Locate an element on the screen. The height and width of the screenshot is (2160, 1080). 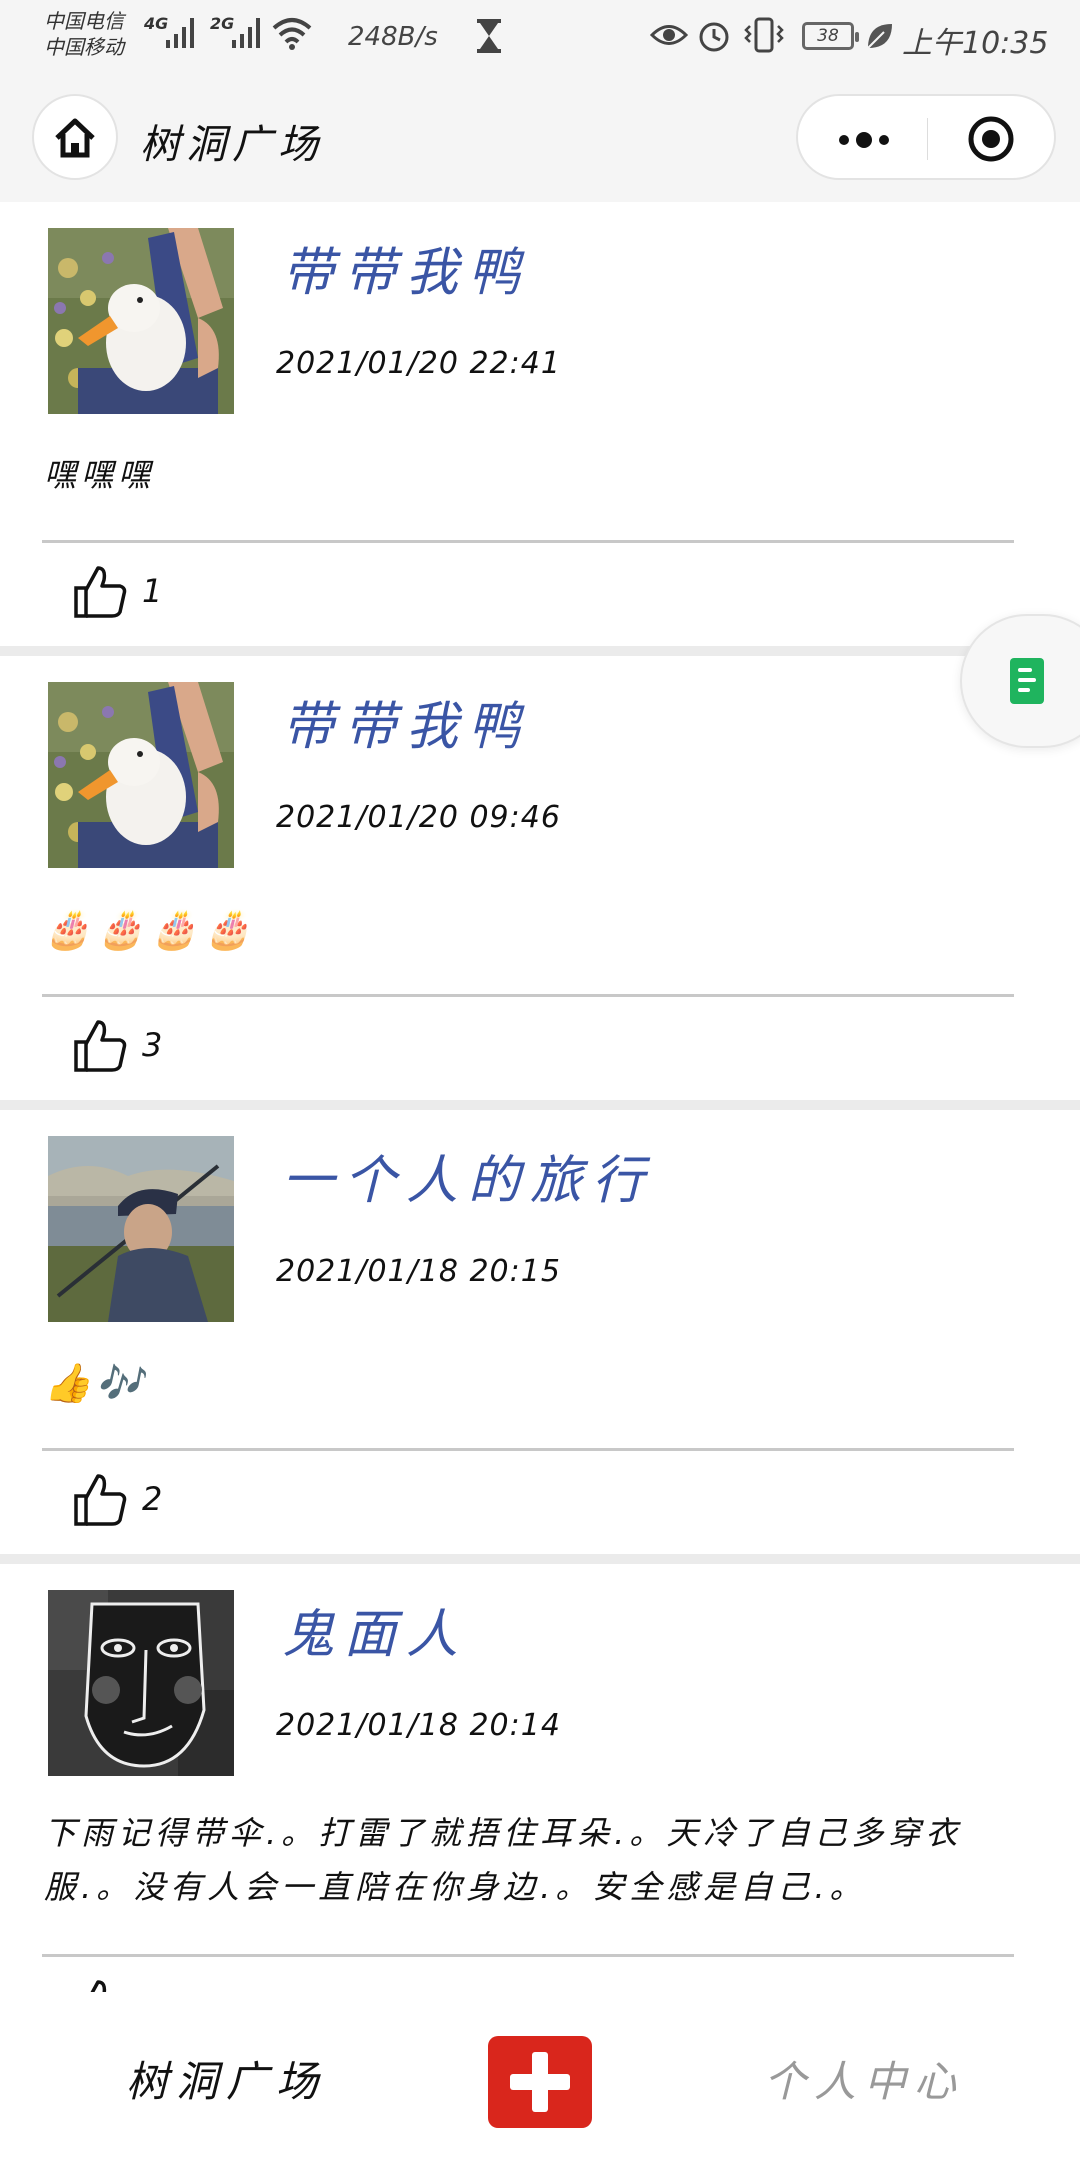
home-button is located at coordinates (75, 137).